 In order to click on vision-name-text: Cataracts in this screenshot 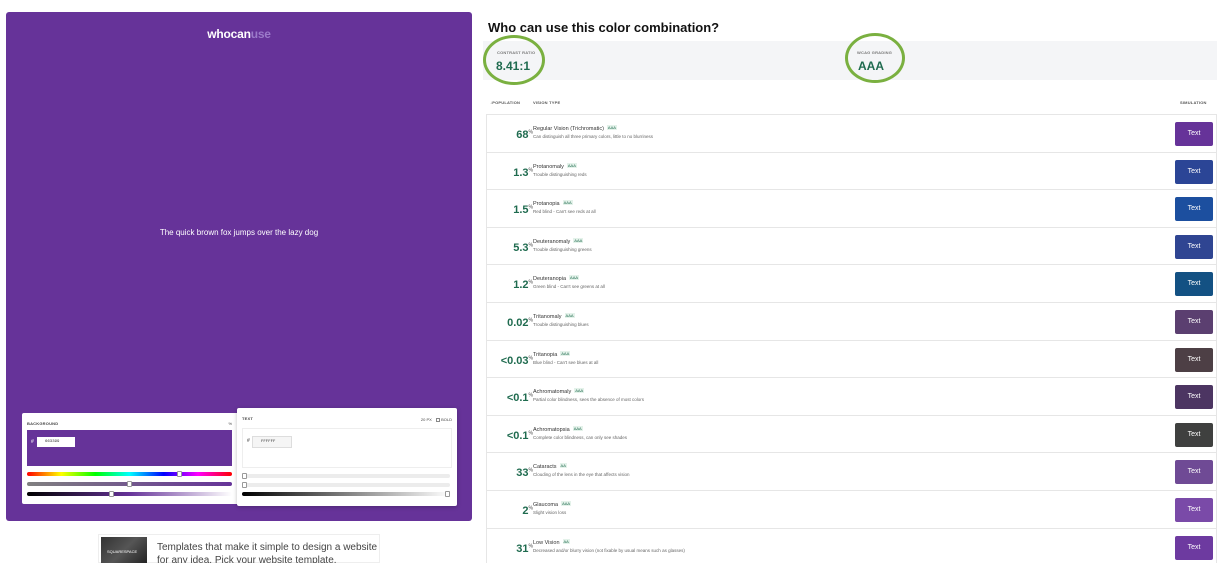, I will do `click(545, 467)`.